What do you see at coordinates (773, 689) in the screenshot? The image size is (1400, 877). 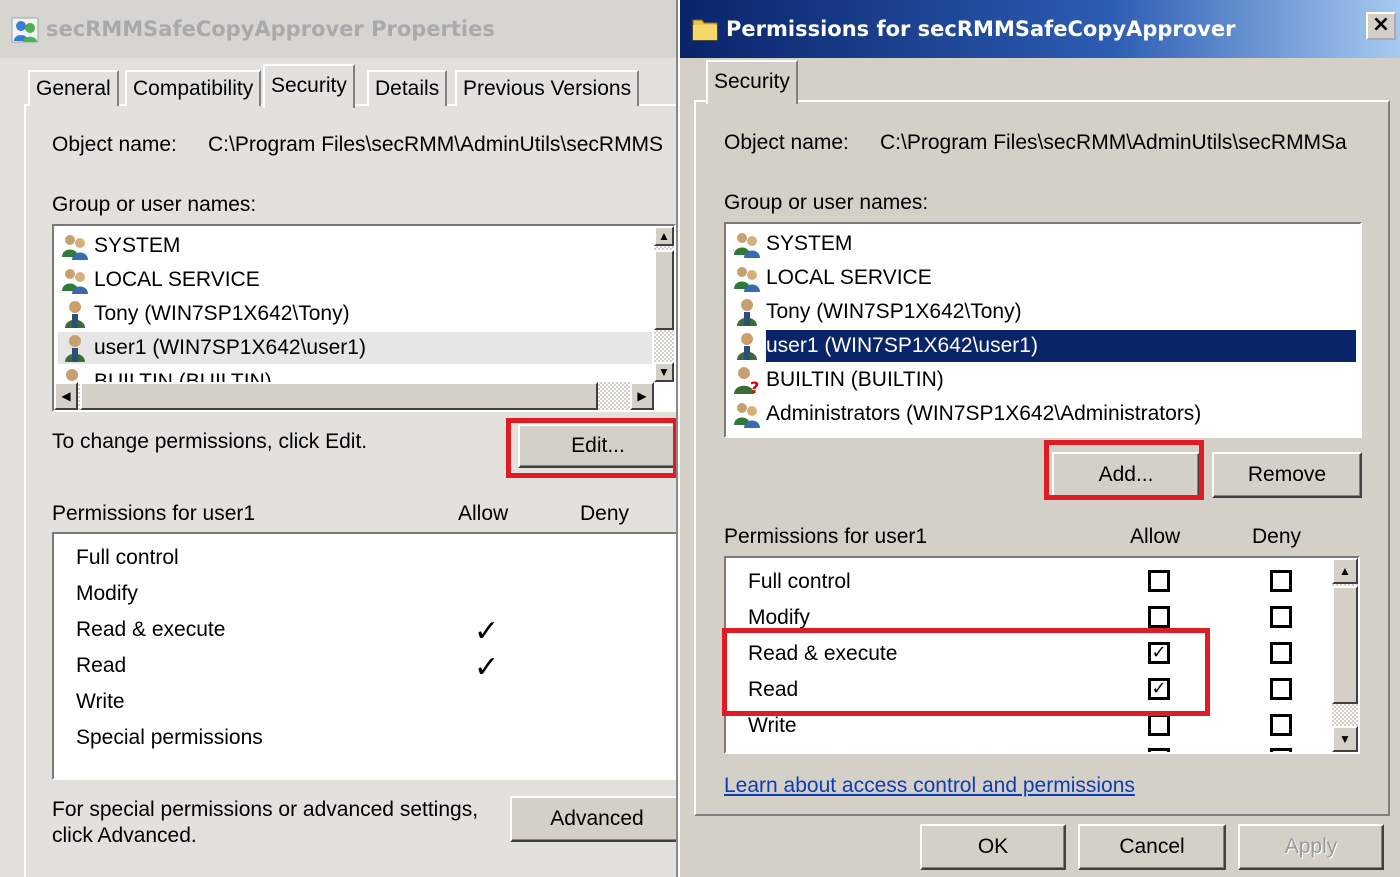 I see `perm-read: Read` at bounding box center [773, 689].